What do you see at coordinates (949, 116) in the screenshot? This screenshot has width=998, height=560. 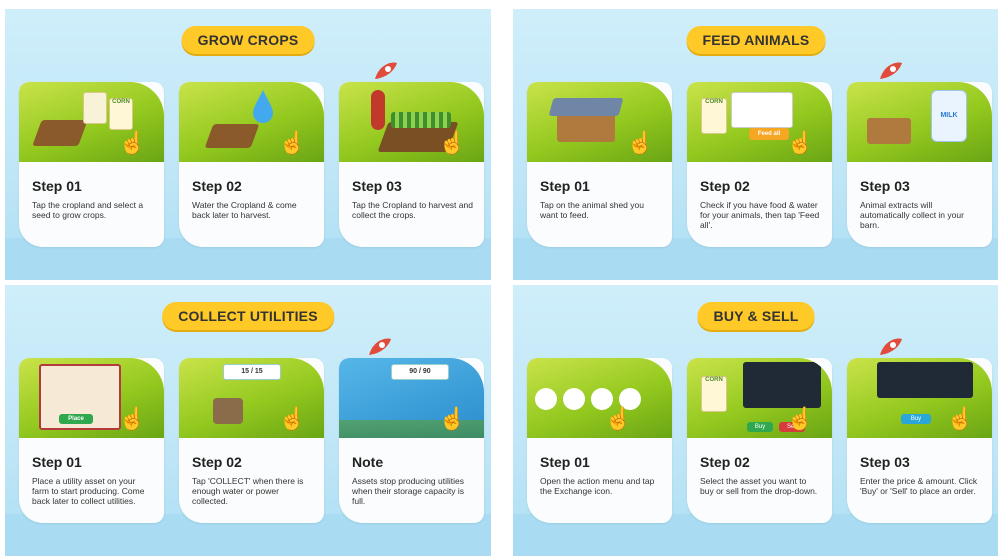 I see `milk-bottle: MILK` at bounding box center [949, 116].